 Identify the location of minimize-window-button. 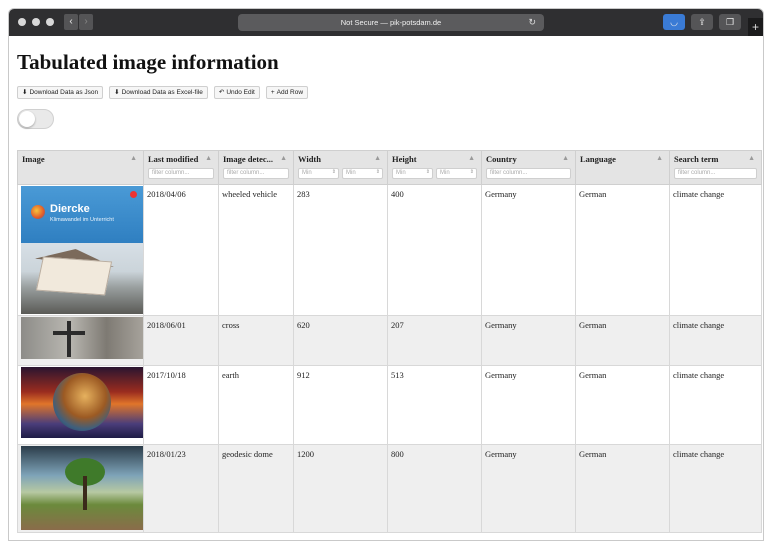
(36, 22).